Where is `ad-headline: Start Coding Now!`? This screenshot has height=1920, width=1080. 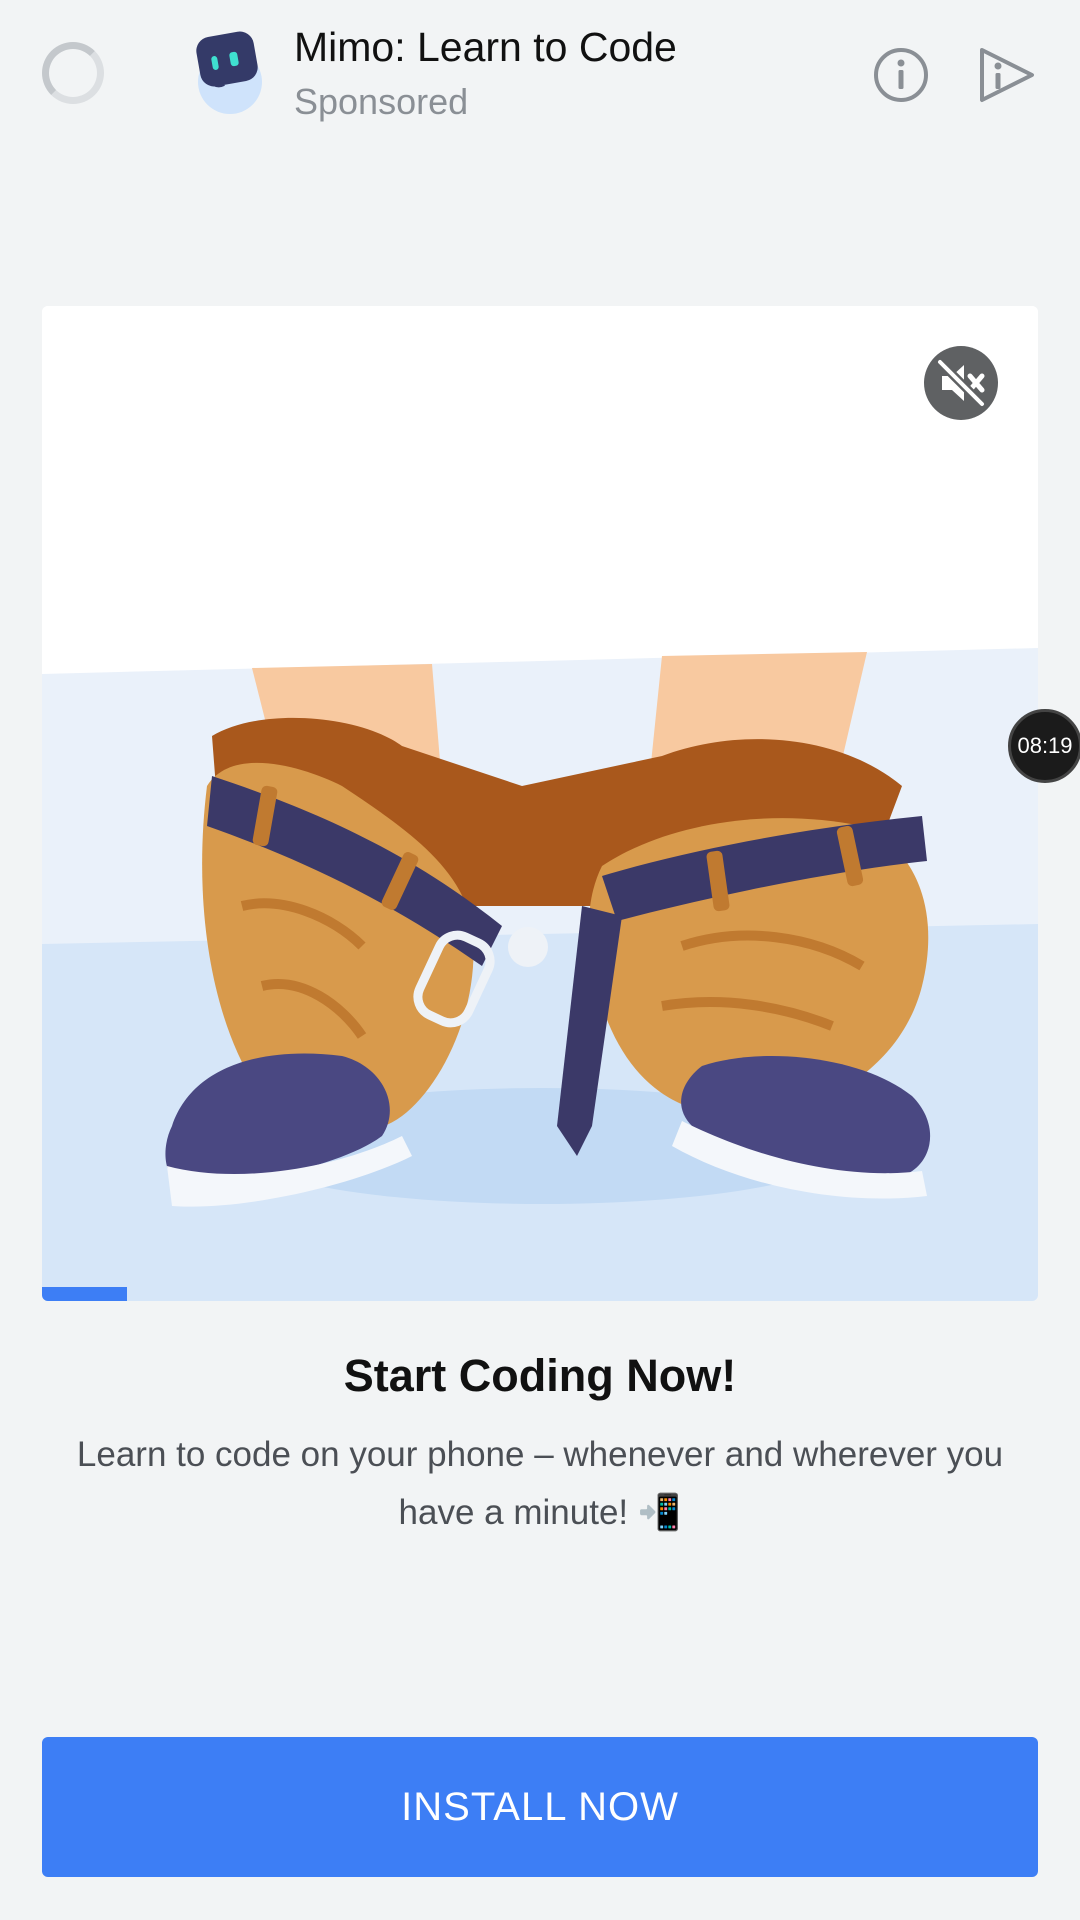 ad-headline: Start Coding Now! is located at coordinates (540, 1375).